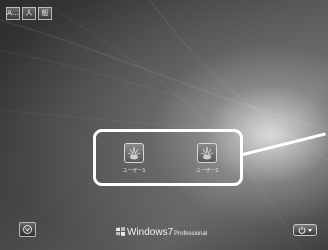  Describe the element at coordinates (120, 231) in the screenshot. I see `windows-logo-icon` at that location.